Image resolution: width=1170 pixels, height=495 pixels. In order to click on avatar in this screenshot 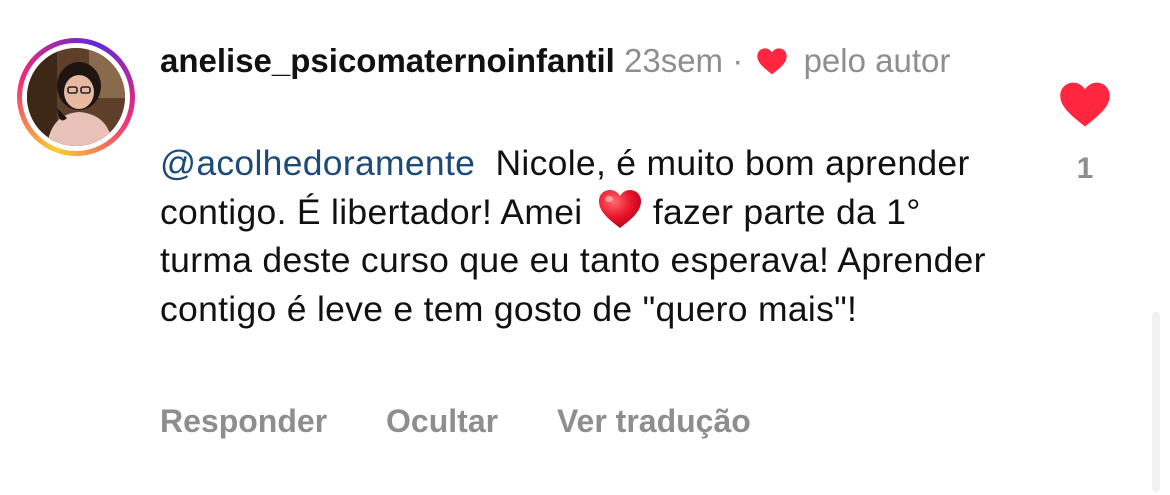, I will do `click(76, 97)`.